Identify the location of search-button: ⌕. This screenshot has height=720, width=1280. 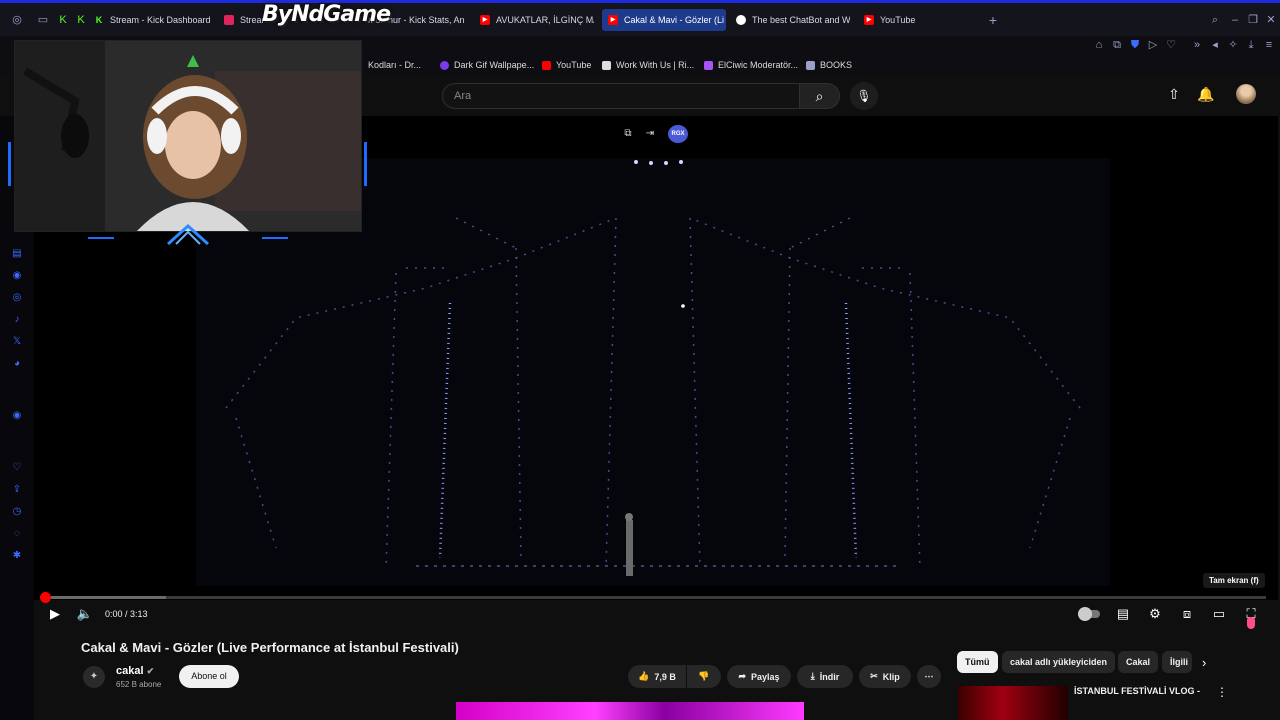
(820, 96).